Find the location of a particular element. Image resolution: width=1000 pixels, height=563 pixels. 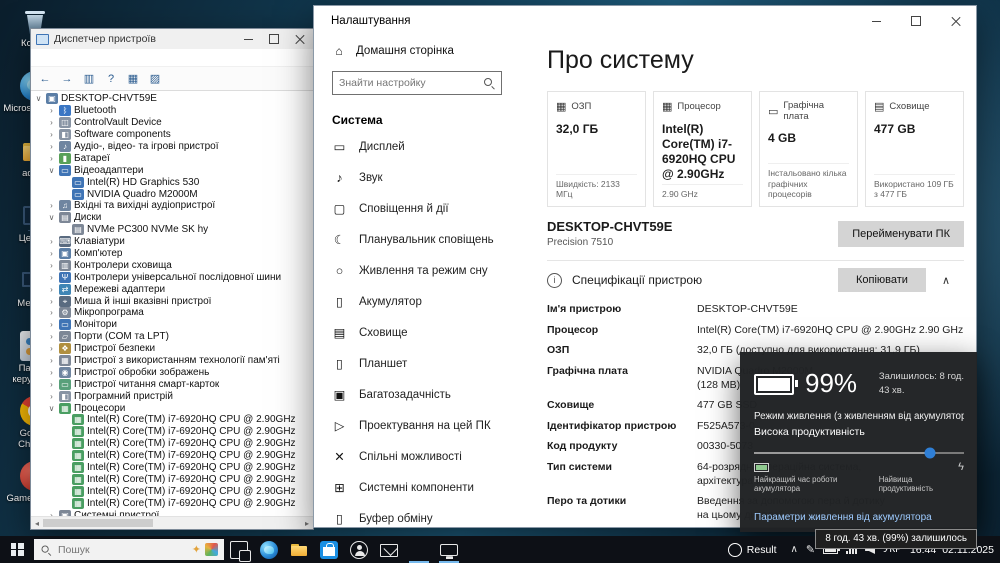

tree-item: › ◧ Software components is located at coordinates (172, 135).